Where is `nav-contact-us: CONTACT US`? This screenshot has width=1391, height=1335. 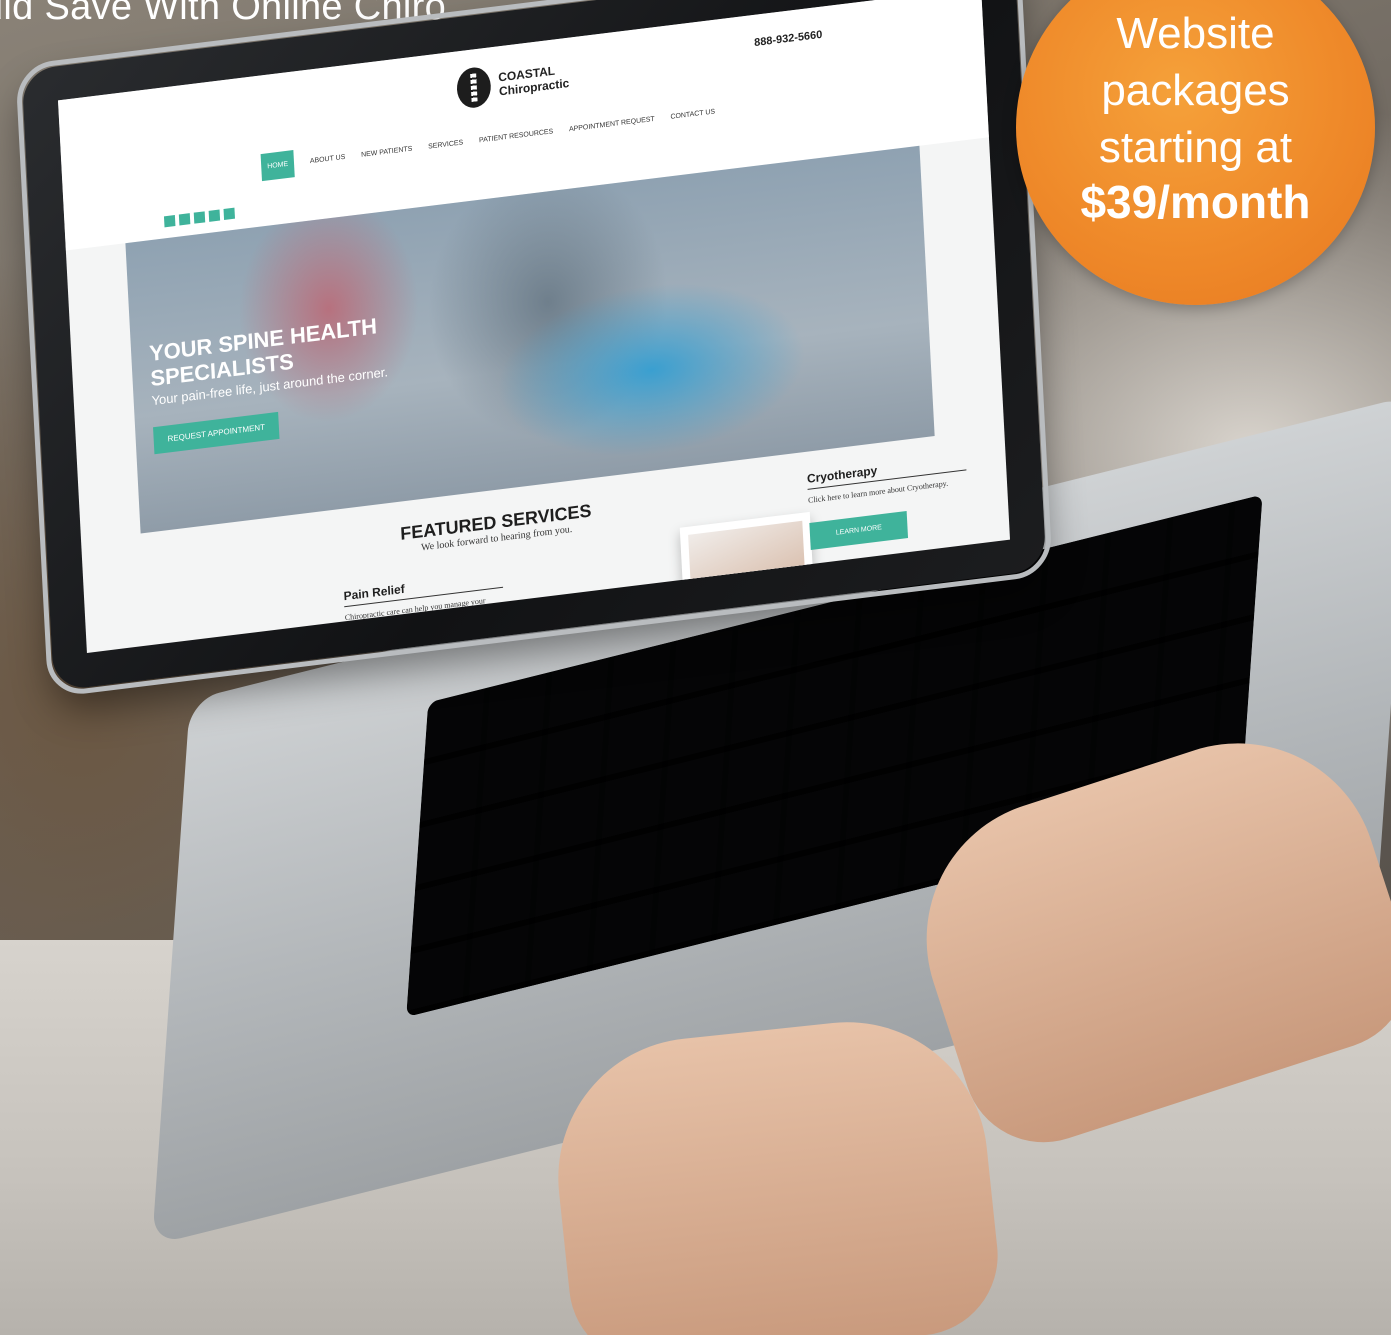 nav-contact-us: CONTACT US is located at coordinates (692, 114).